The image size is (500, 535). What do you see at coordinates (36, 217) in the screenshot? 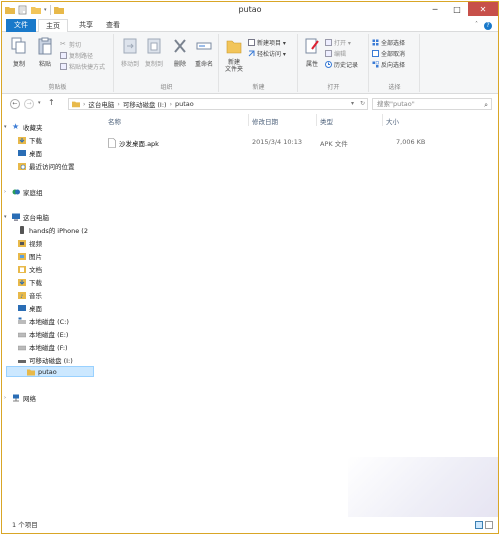
I see `nav-this-pc-label: 这台电脑` at bounding box center [36, 217].